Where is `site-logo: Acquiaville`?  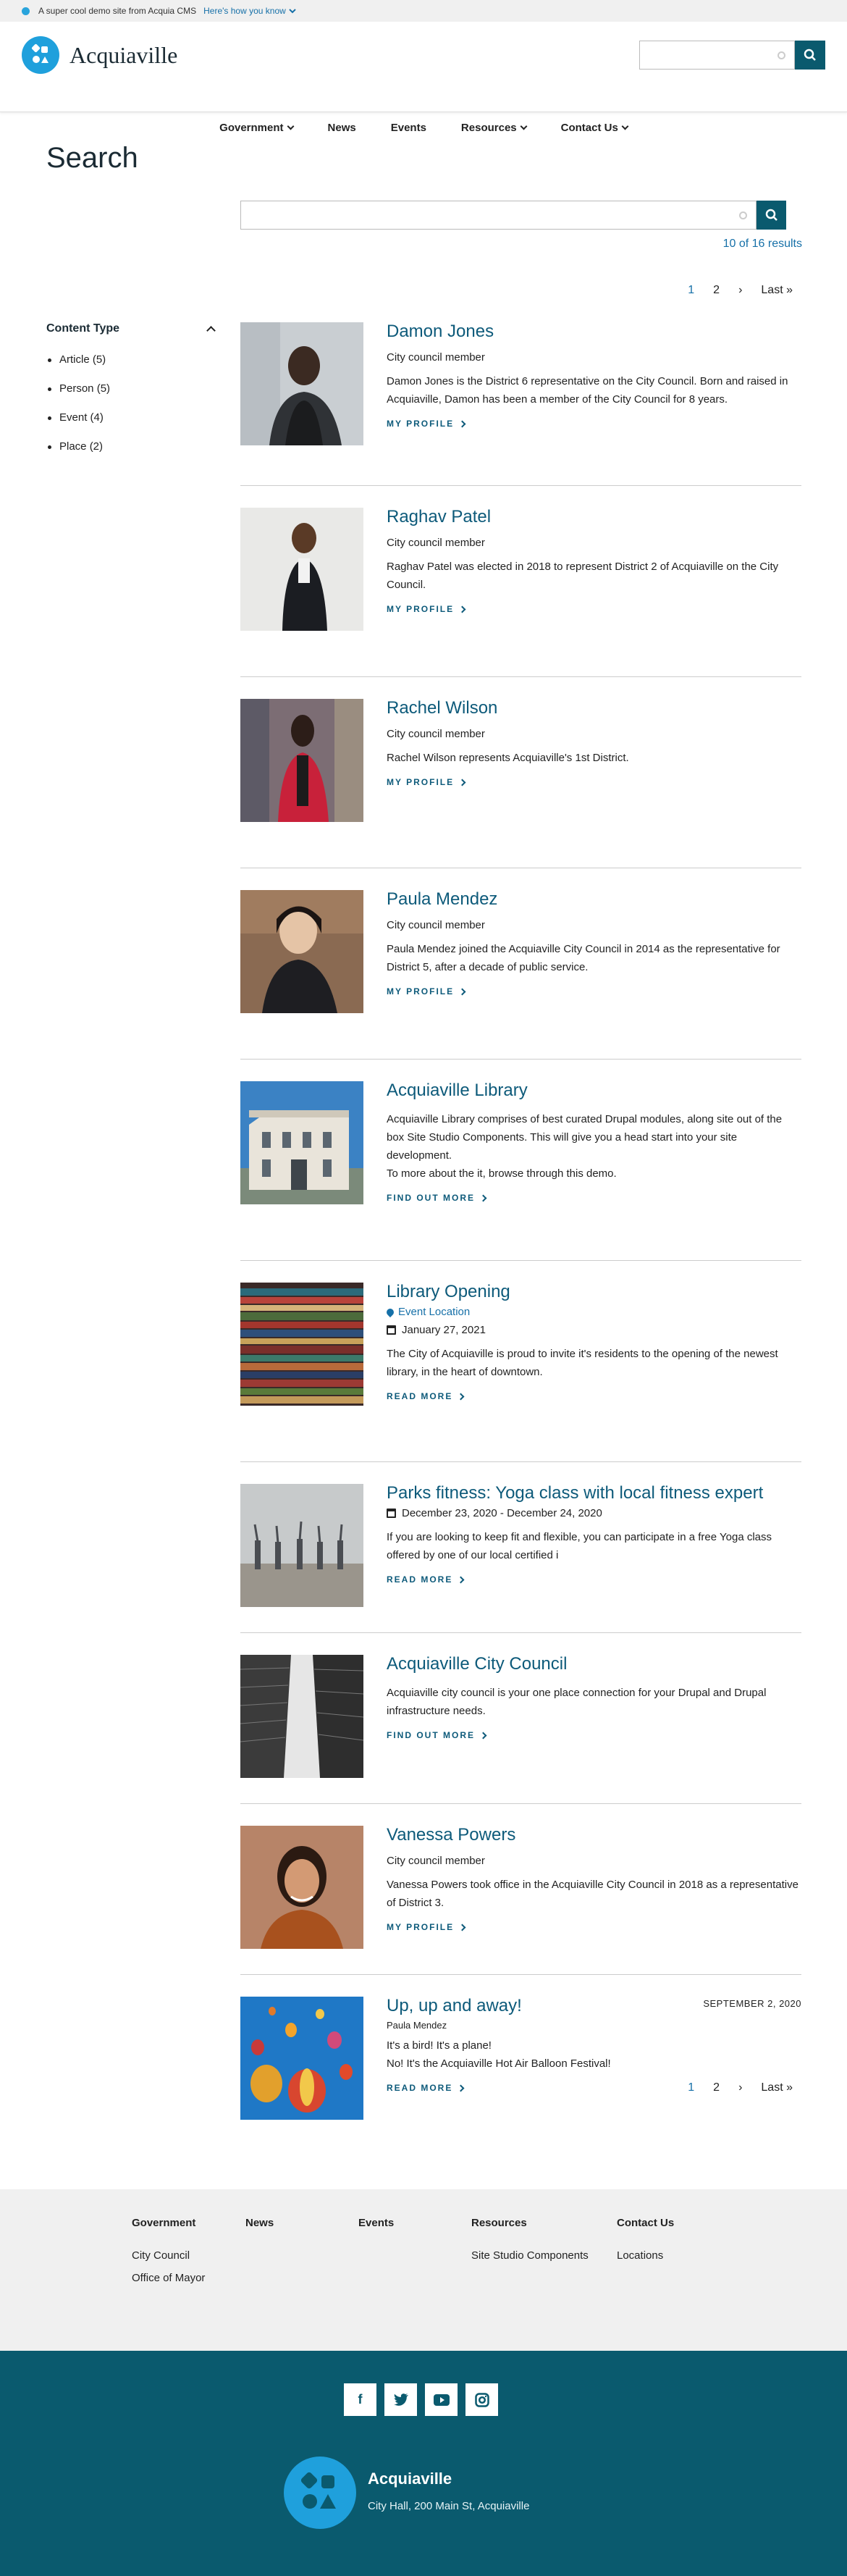 site-logo: Acquiaville is located at coordinates (99, 55).